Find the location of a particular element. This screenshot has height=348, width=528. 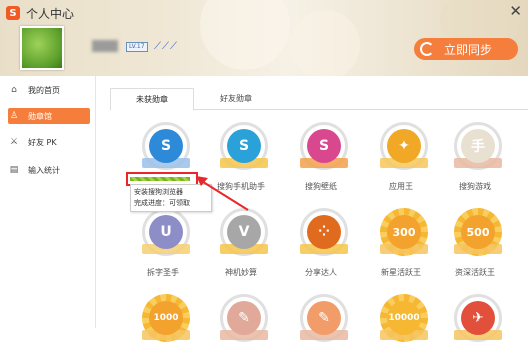

badge-emblem: U is located at coordinates (166, 232).